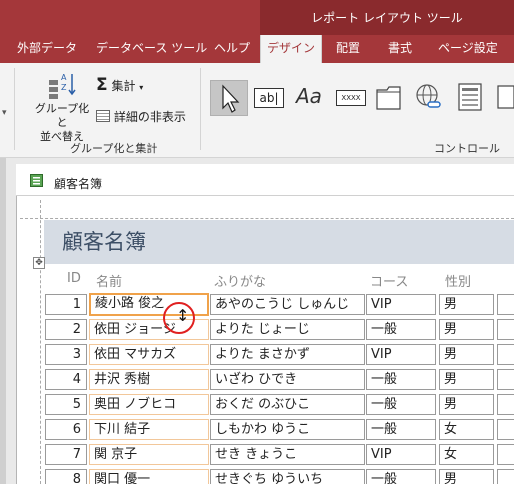  Describe the element at coordinates (468, 49) in the screenshot. I see `tab-page-setup: ページ設定` at that location.